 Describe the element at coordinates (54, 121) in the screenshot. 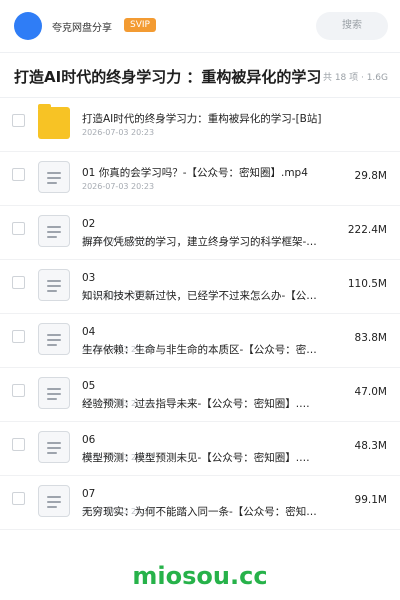

I see `folder-icon` at that location.